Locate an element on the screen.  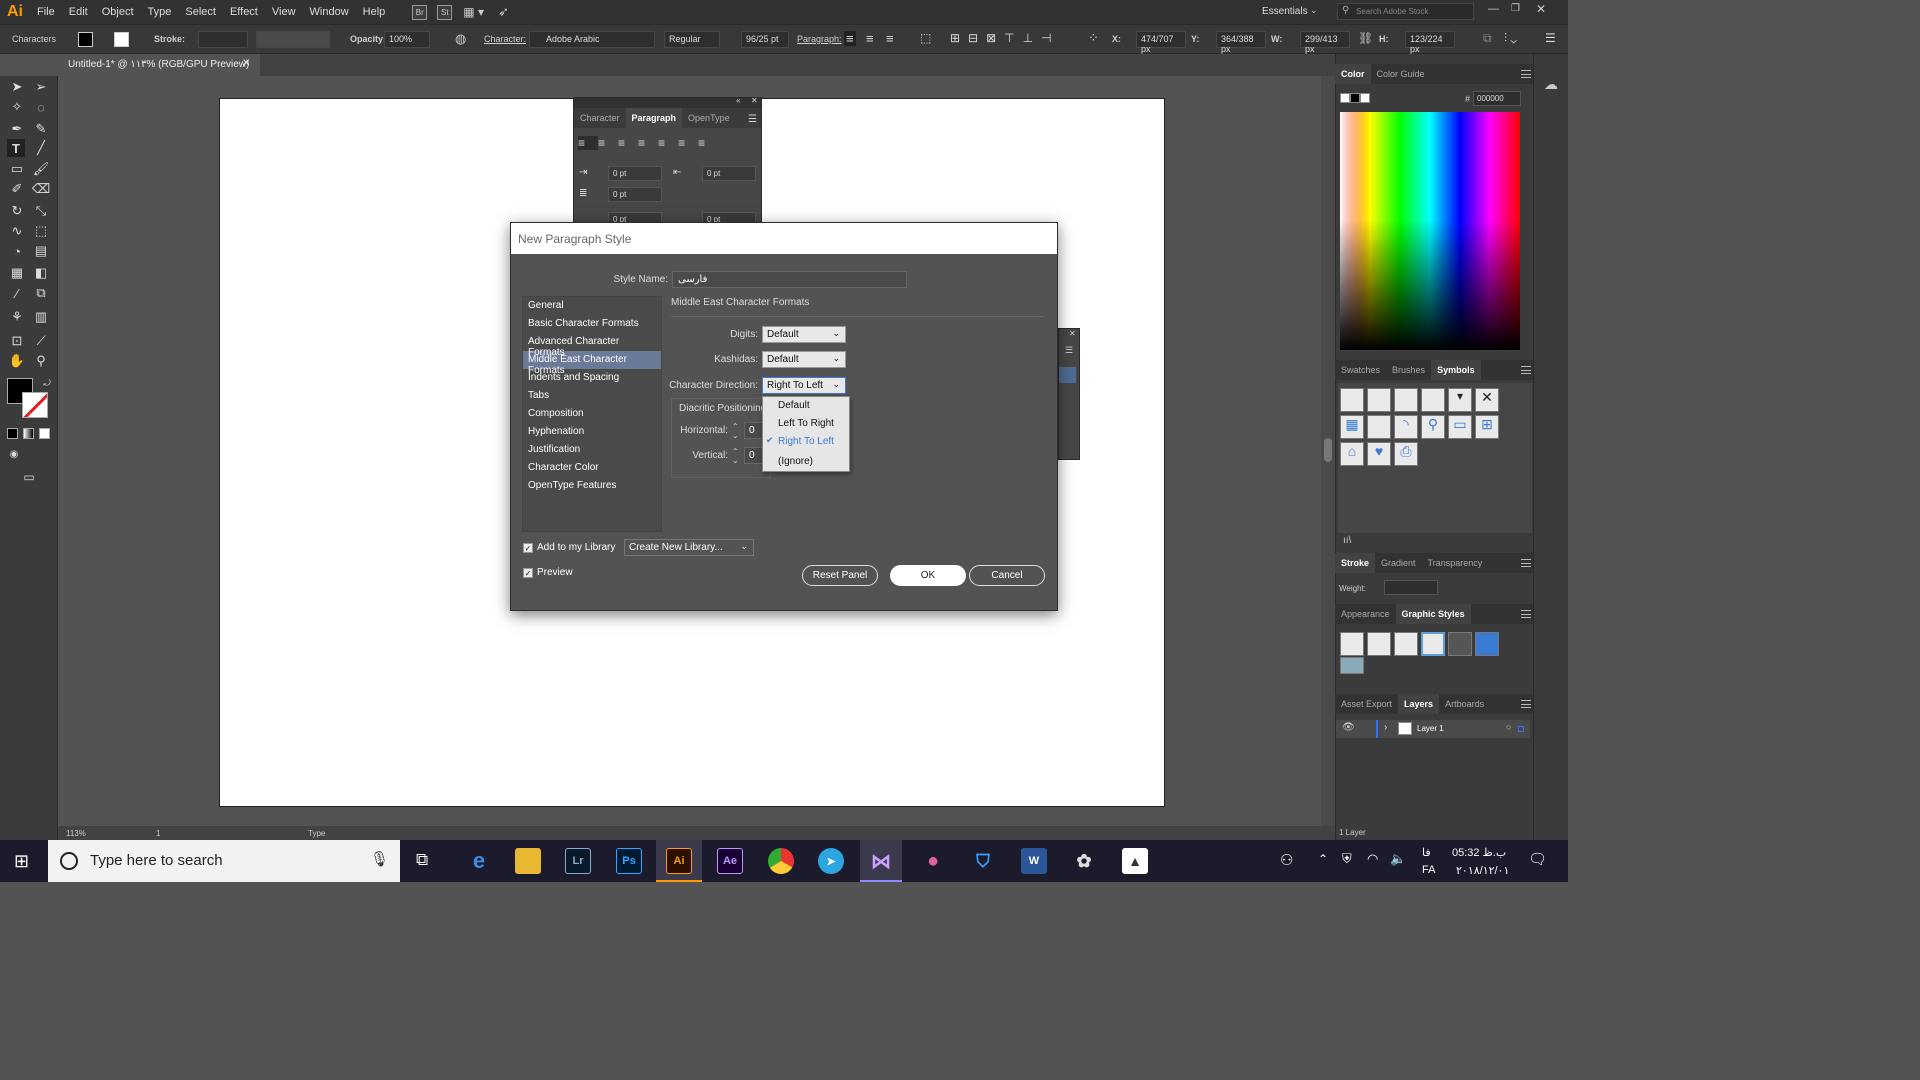
library-select: Create New Library... ⌄ is located at coordinates (689, 547).